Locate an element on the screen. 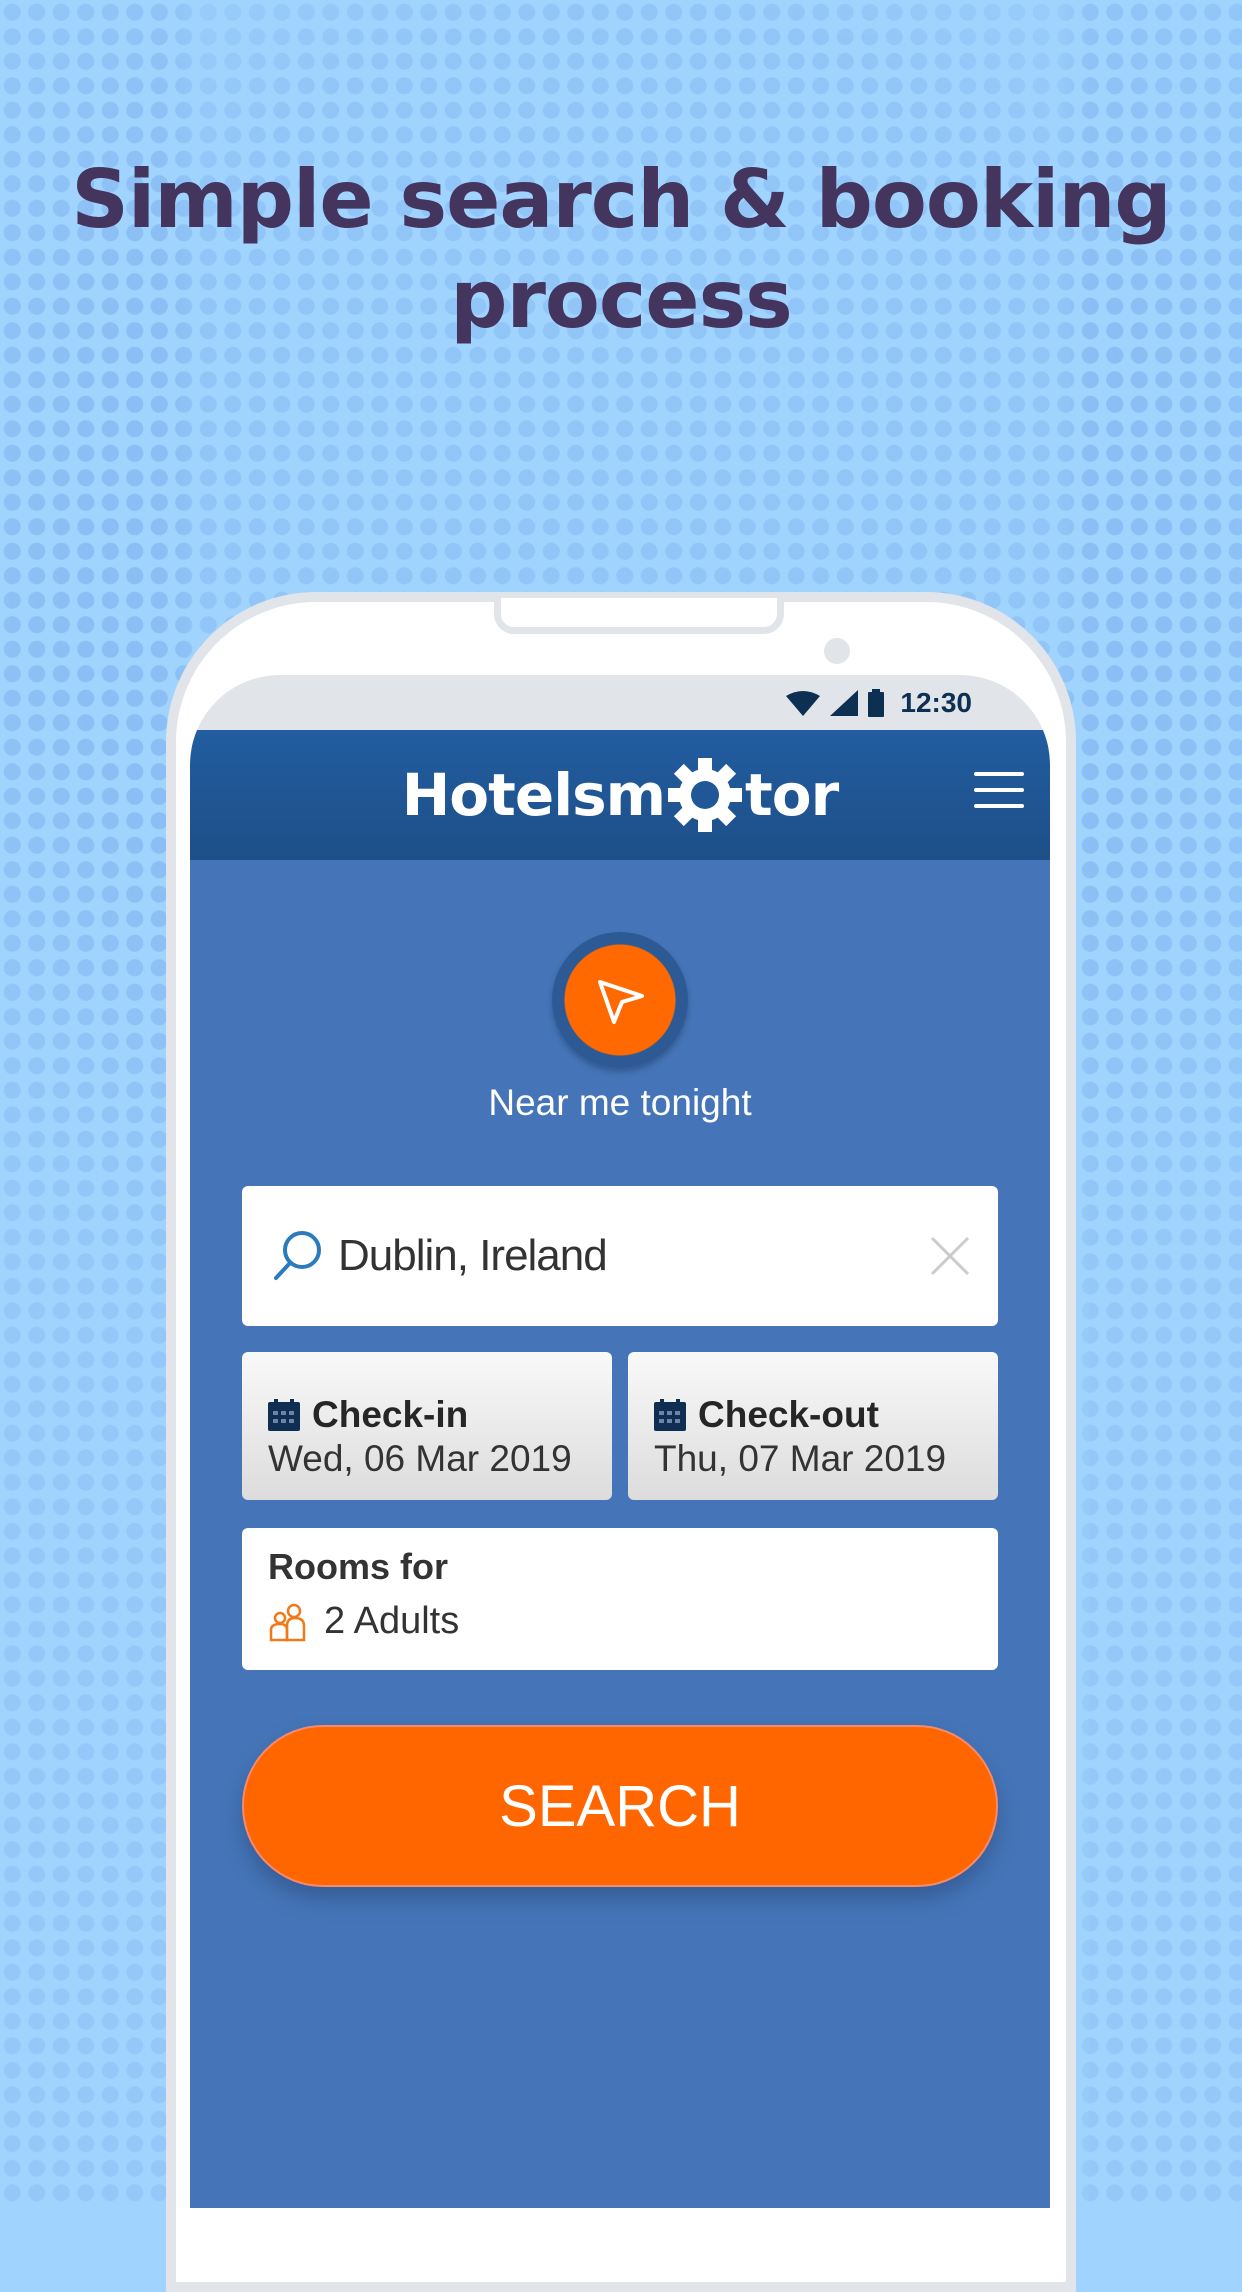 The height and width of the screenshot is (2292, 1242). navigation-arrow-icon is located at coordinates (621, 1002).